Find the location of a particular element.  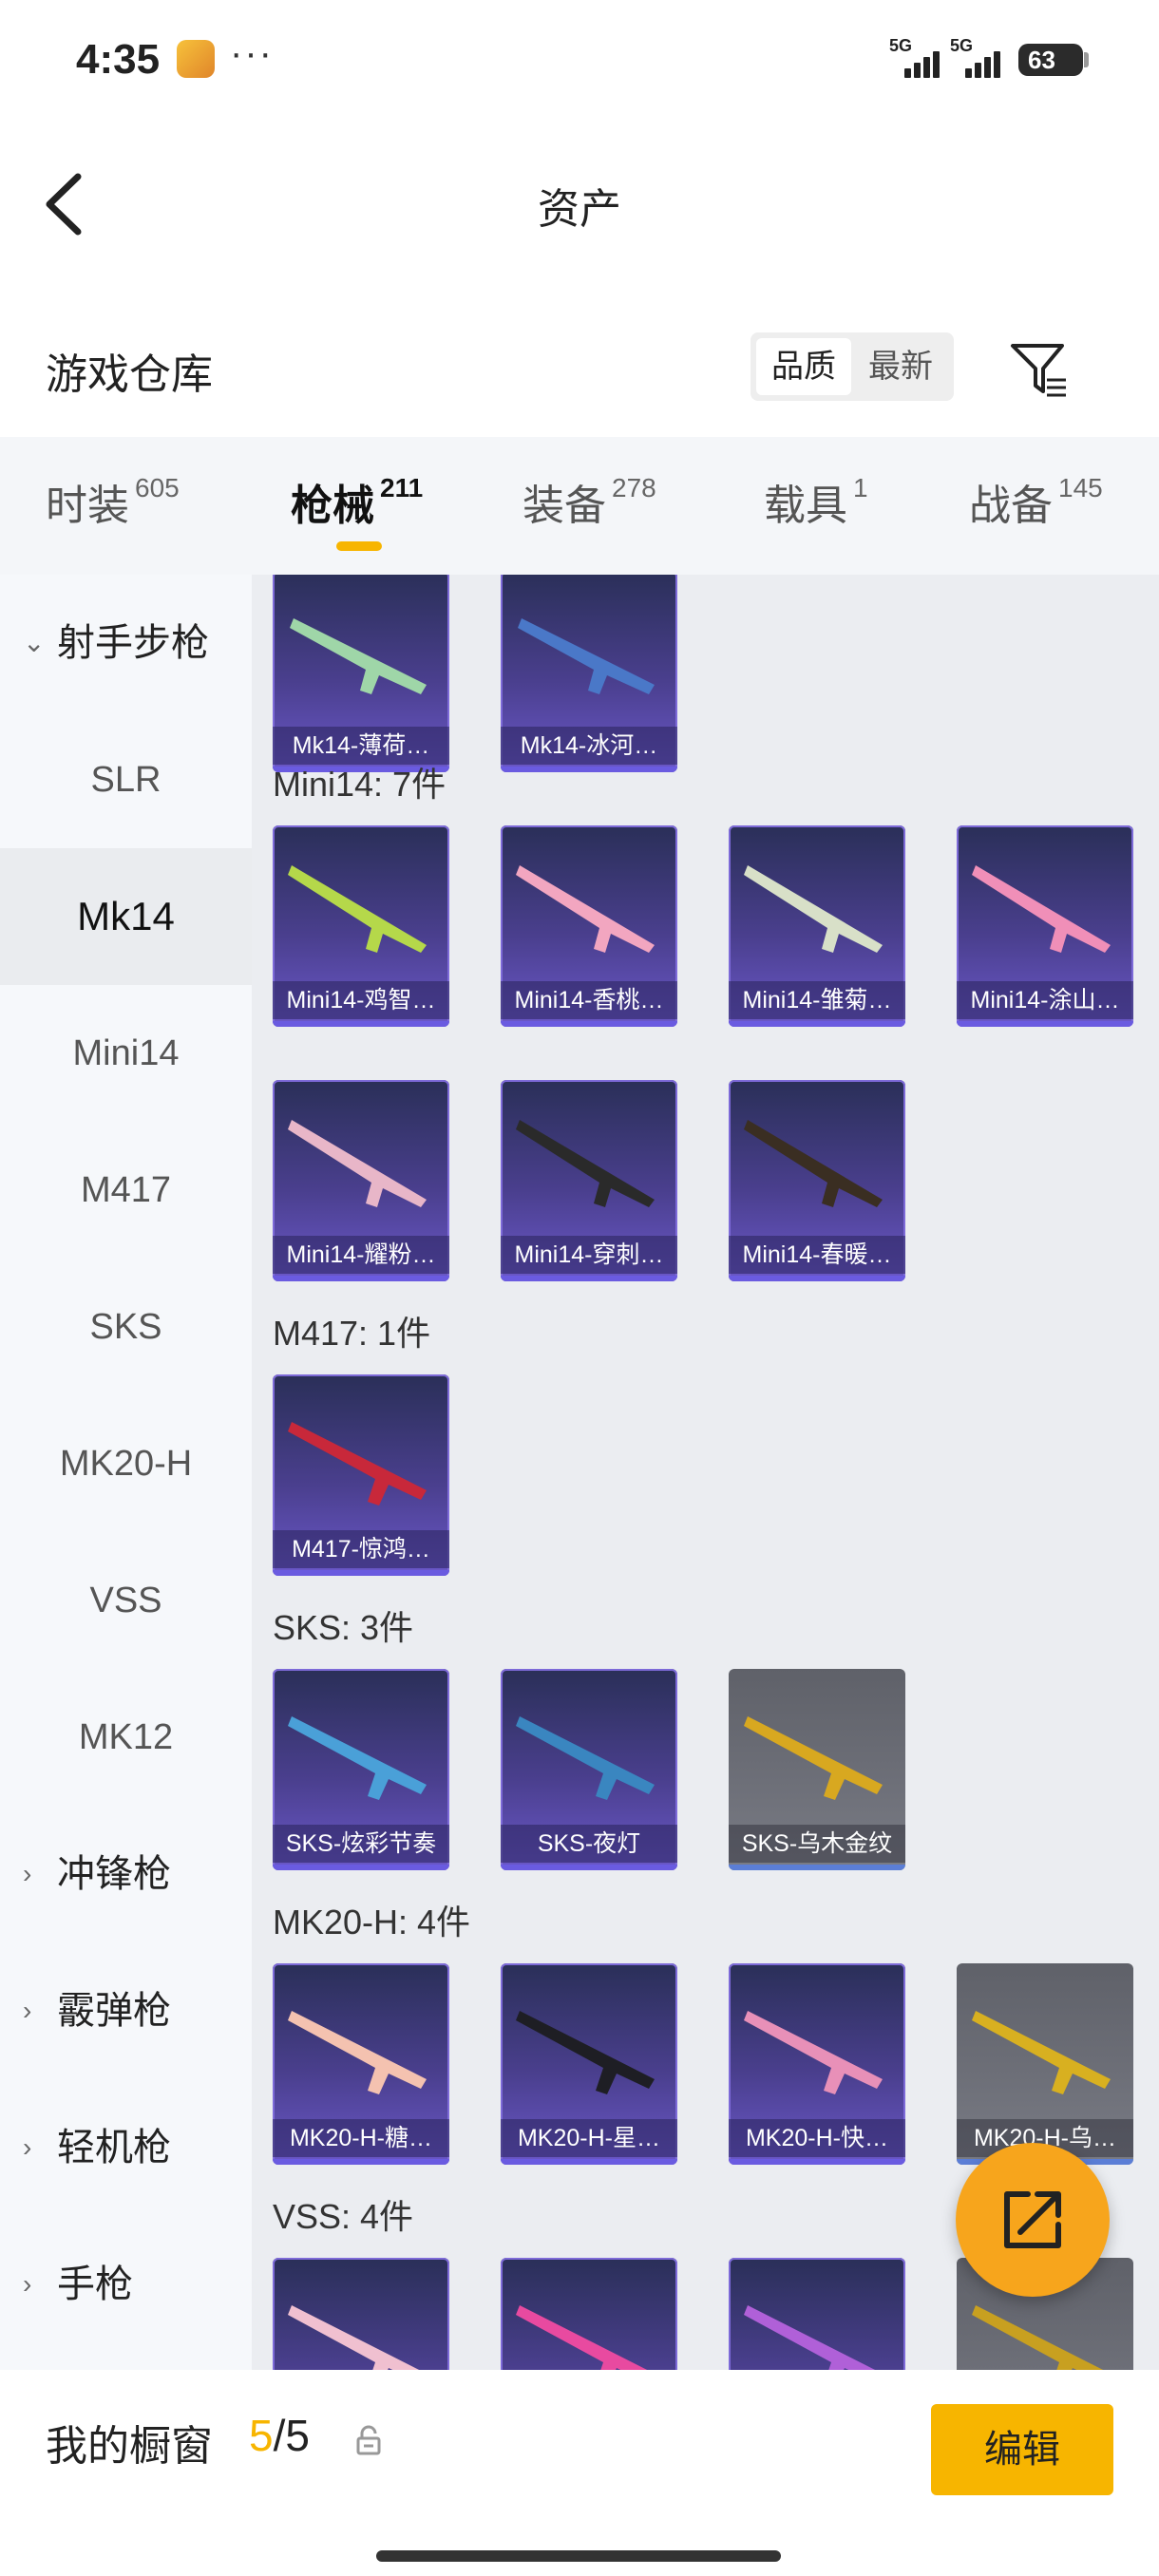

sidebar-item-mk20h: MK20-H is located at coordinates (126, 1463).